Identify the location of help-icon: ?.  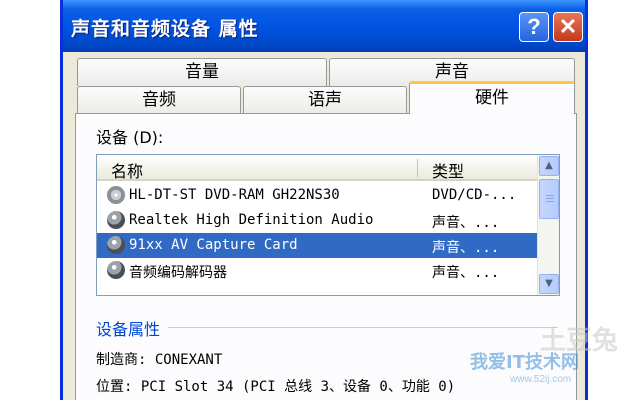
(534, 26).